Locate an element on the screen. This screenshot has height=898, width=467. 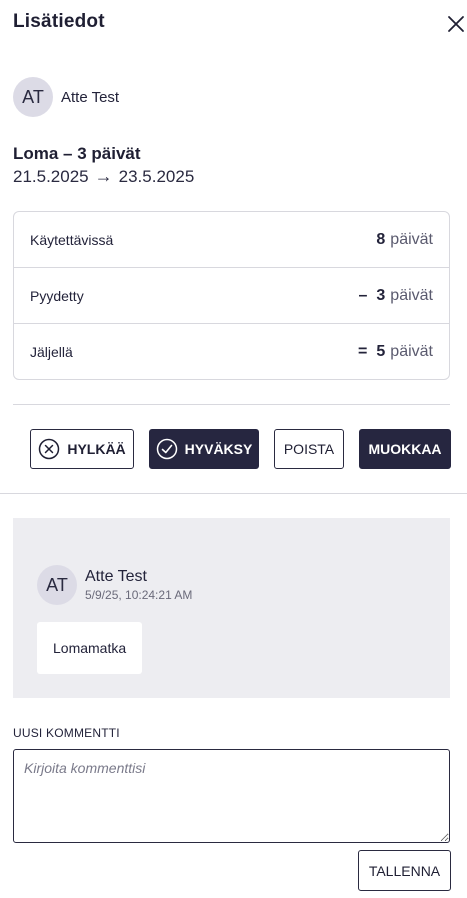
circle-check-icon is located at coordinates (167, 449).